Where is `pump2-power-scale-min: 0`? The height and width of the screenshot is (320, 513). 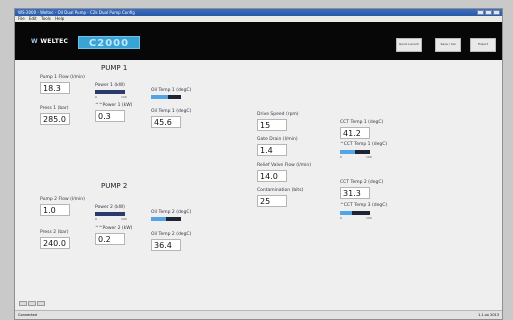 pump2-power-scale-min: 0 is located at coordinates (96, 219).